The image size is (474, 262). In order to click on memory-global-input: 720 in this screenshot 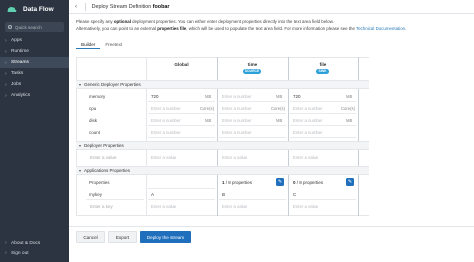, I will do `click(155, 96)`.